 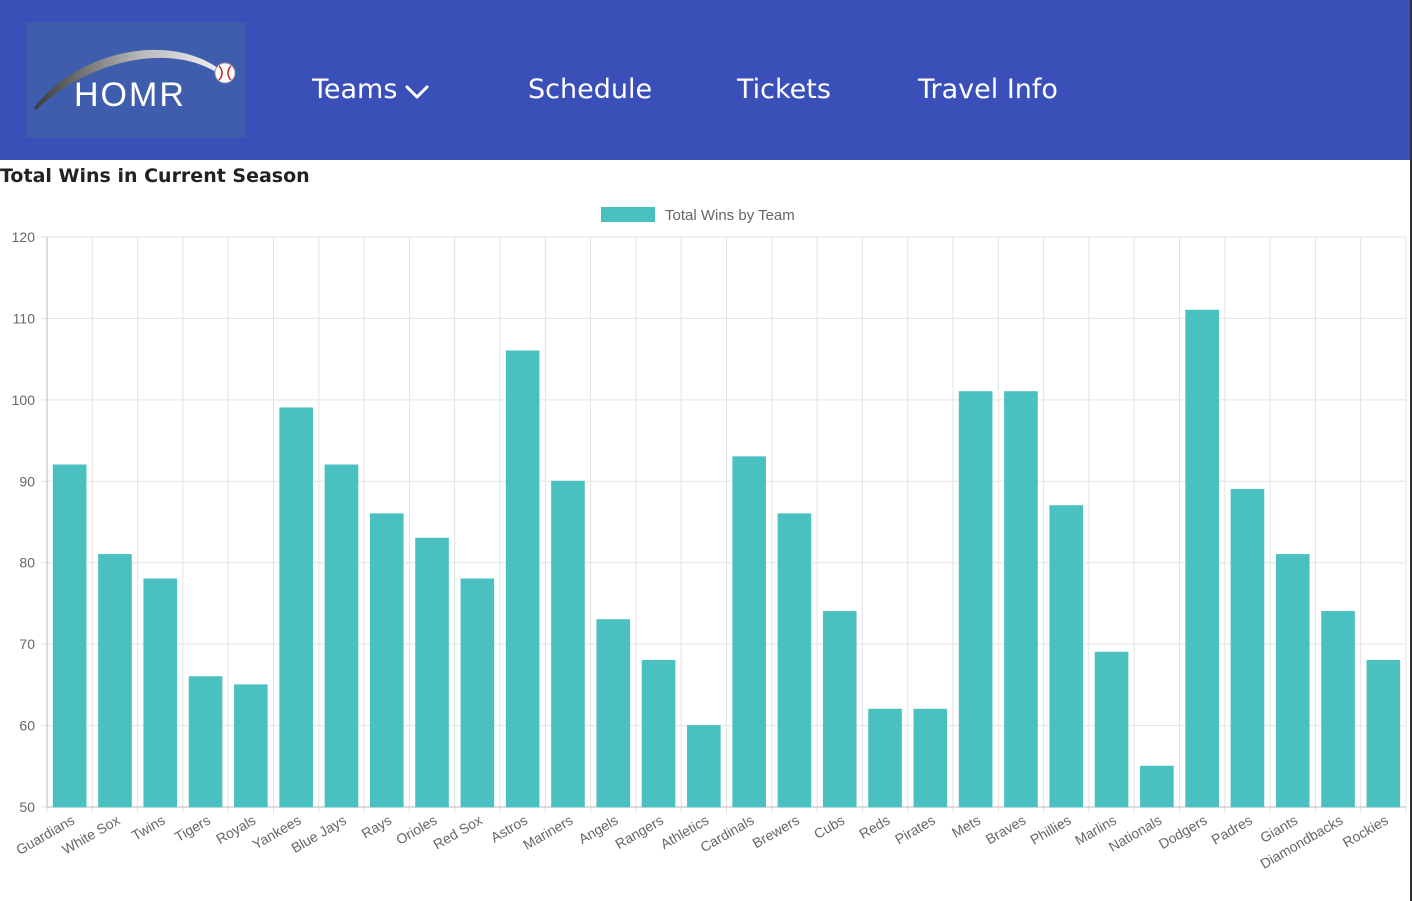 What do you see at coordinates (457, 832) in the screenshot?
I see `x-tick-label: Red Sox` at bounding box center [457, 832].